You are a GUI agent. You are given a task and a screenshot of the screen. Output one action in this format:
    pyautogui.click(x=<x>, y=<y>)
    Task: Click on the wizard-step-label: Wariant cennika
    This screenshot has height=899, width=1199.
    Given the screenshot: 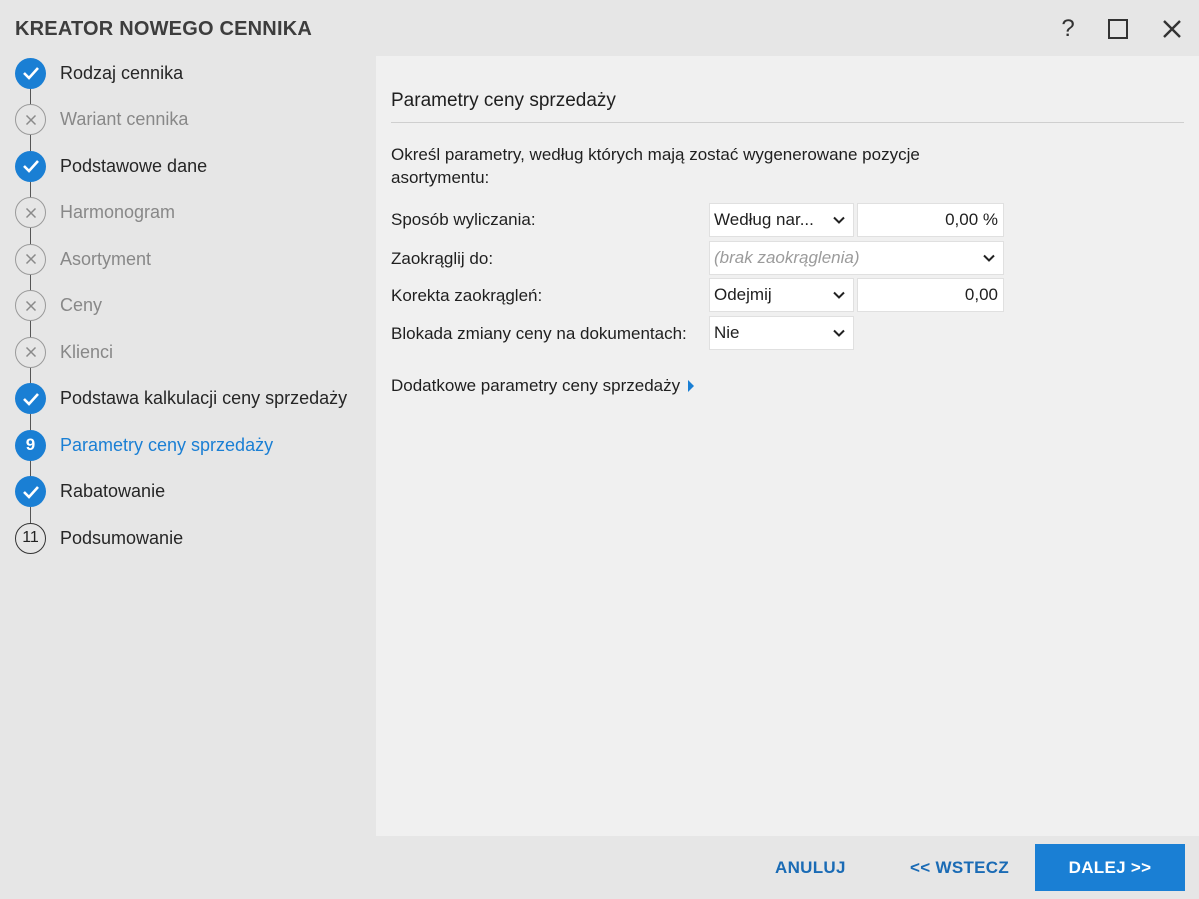 What is the action you would take?
    pyautogui.click(x=124, y=119)
    